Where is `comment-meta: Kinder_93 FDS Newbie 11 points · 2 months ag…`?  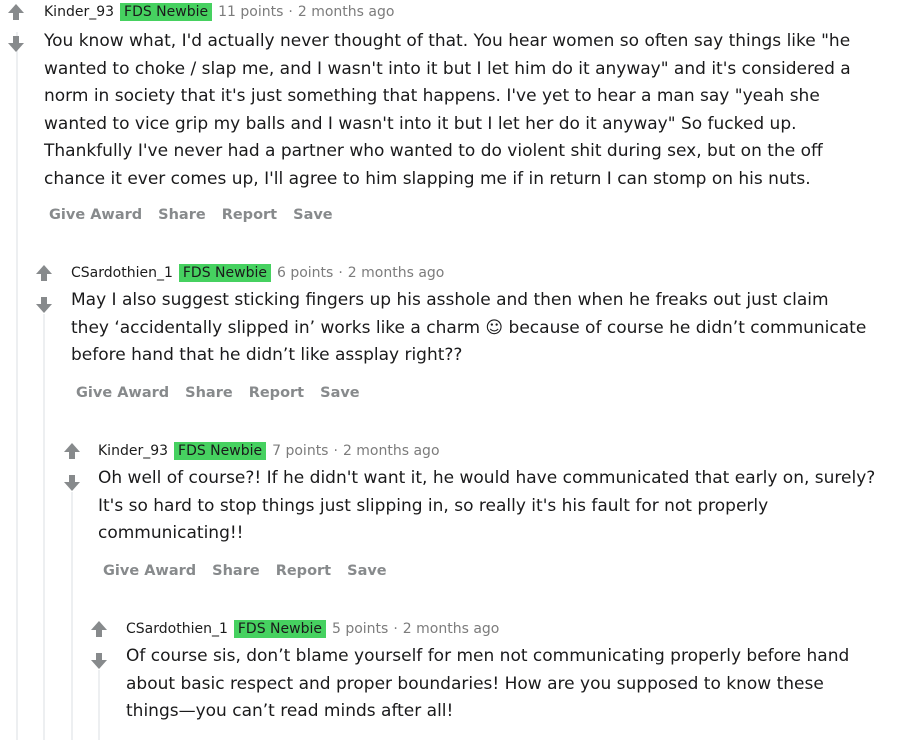
comment-meta: Kinder_93 FDS Newbie 11 points · 2 months ag… is located at coordinates (219, 12).